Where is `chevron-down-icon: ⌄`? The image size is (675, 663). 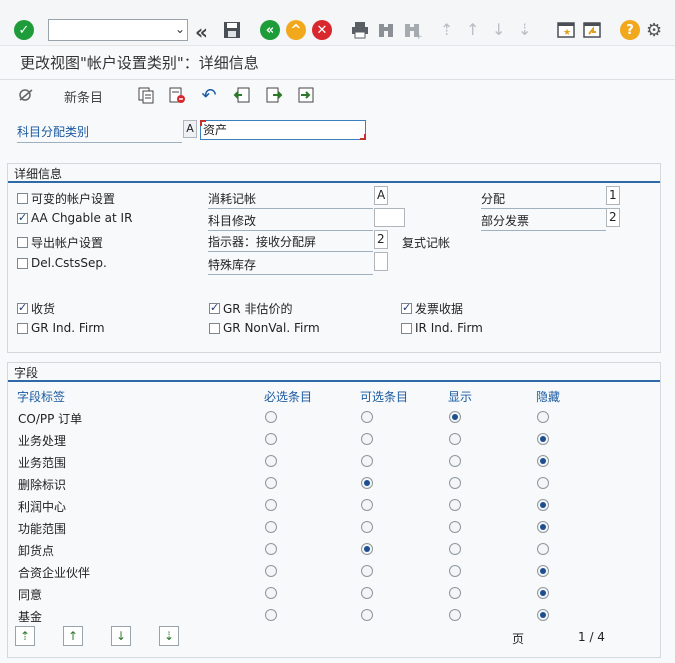 chevron-down-icon: ⌄ is located at coordinates (180, 29).